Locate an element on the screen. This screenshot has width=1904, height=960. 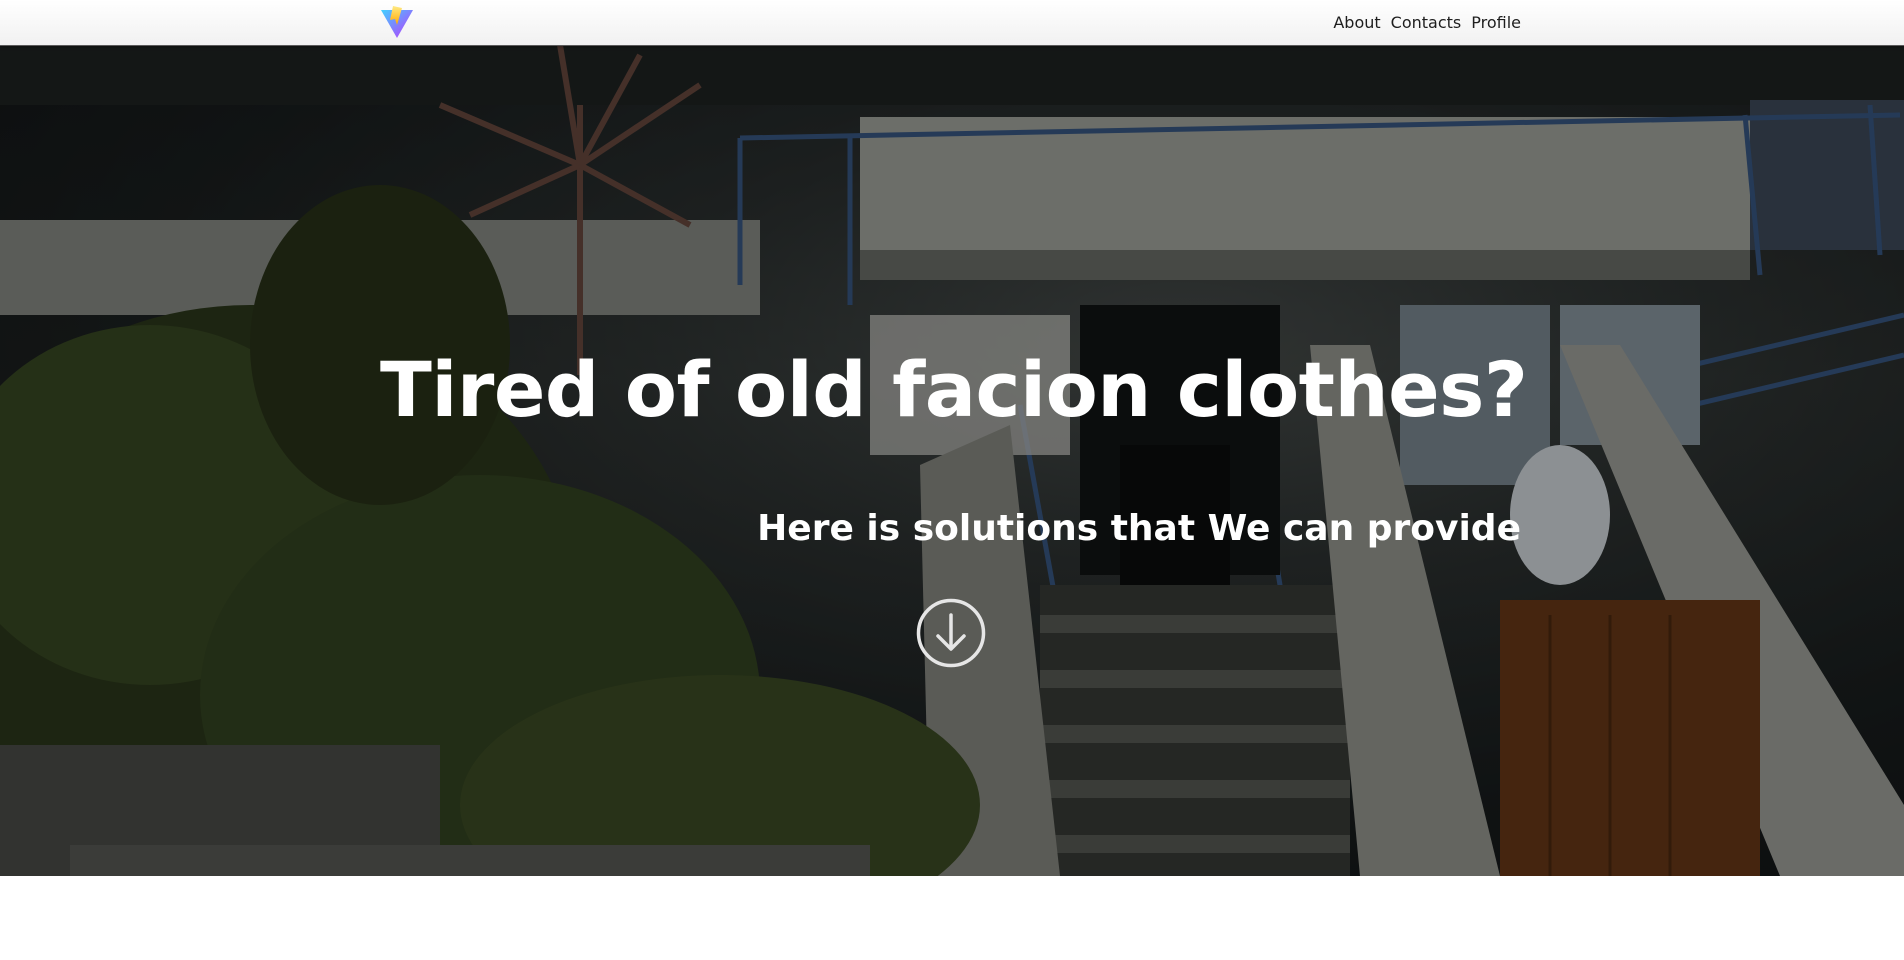
main-nav: About Contacts Profile is located at coordinates (1427, 22).